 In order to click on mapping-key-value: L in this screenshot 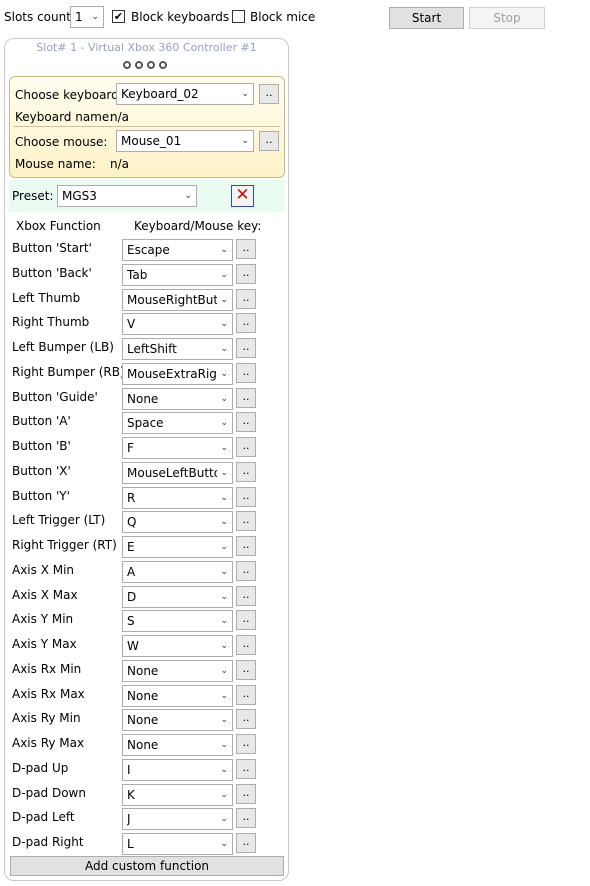, I will do `click(130, 844)`.